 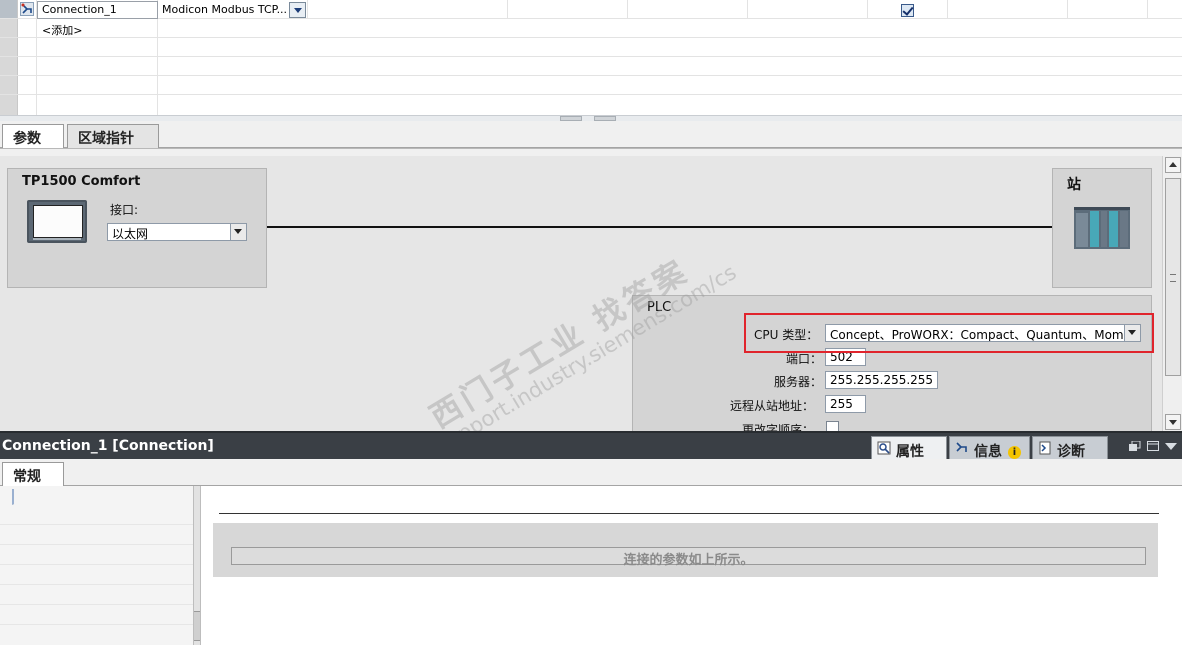 I want to click on station-box: 站, so click(x=1102, y=228).